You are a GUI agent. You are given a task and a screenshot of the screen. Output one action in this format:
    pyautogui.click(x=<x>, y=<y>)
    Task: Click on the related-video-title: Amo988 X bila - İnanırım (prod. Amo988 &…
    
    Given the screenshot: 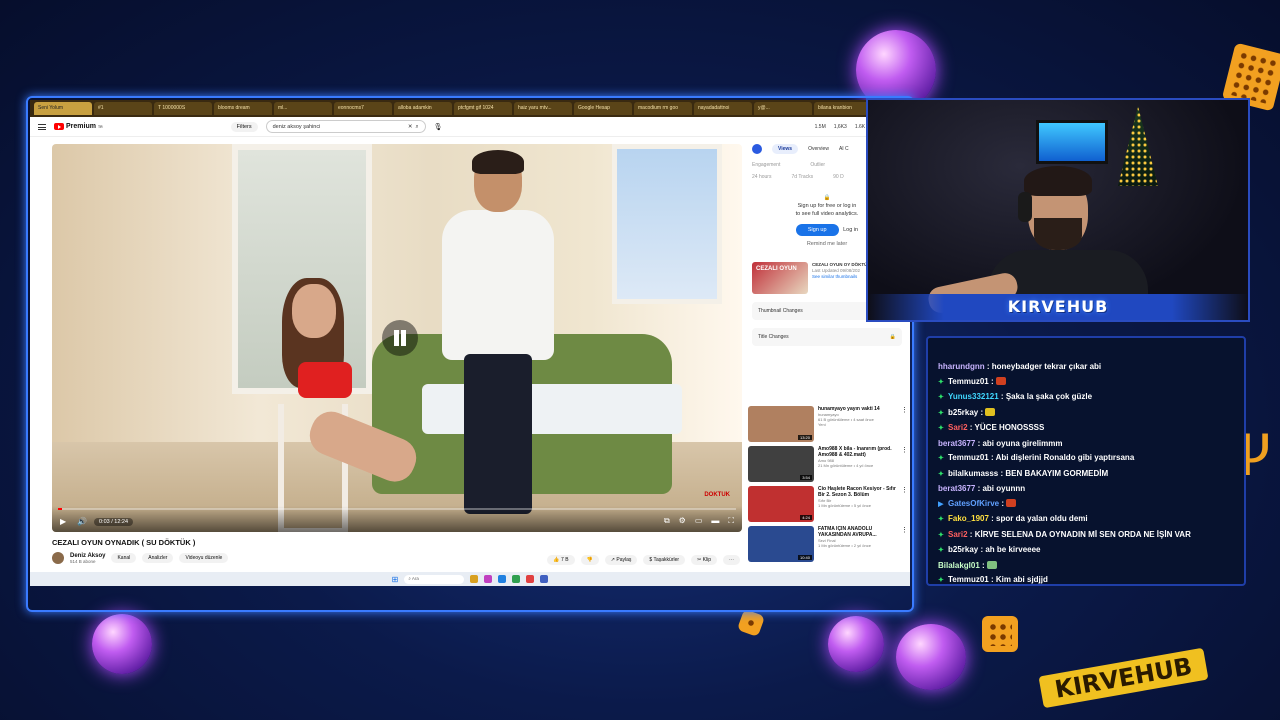 What is the action you would take?
    pyautogui.click(x=857, y=452)
    